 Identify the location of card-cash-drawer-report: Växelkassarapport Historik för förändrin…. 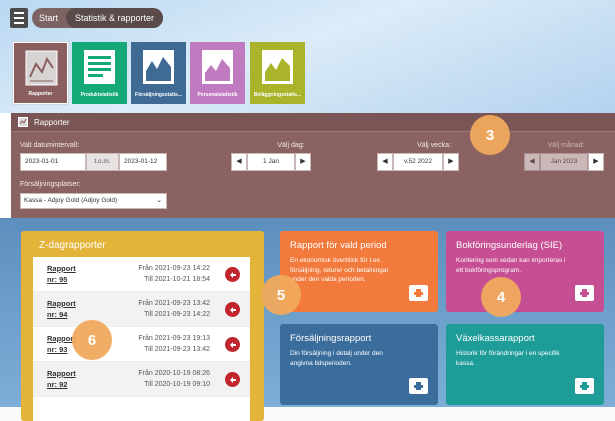
(525, 364).